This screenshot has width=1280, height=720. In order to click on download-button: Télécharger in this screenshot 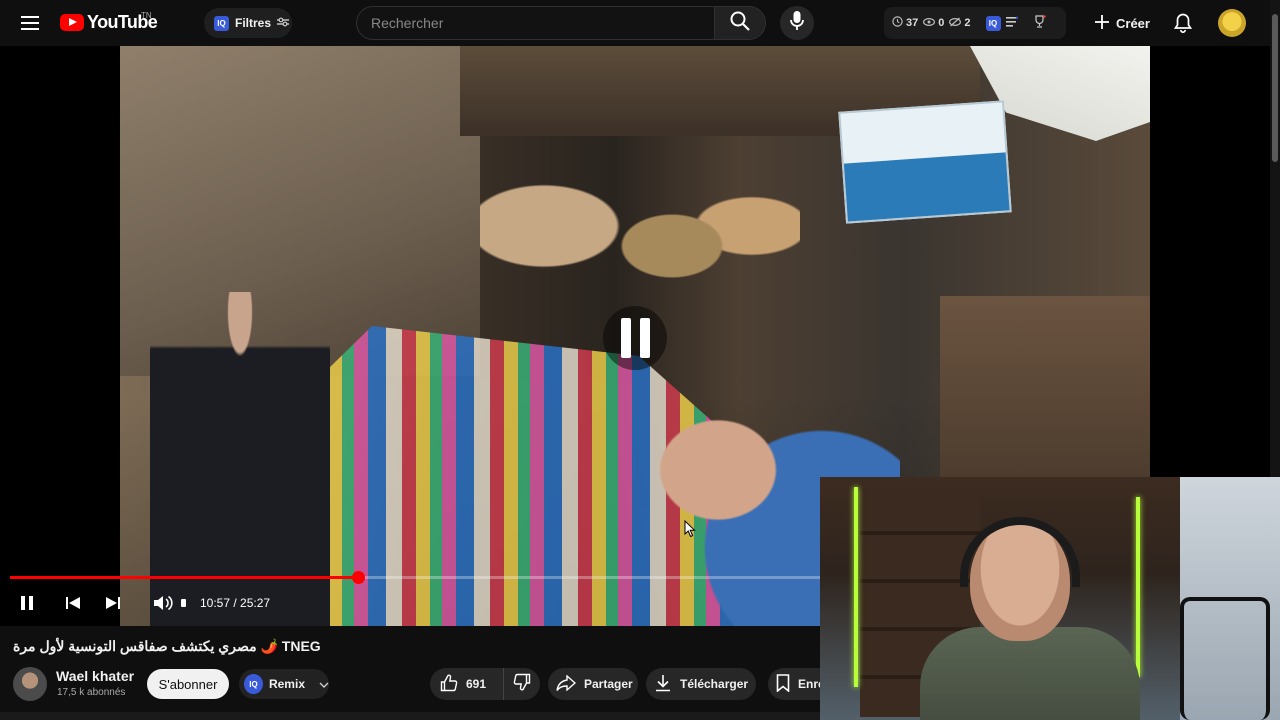, I will do `click(701, 684)`.